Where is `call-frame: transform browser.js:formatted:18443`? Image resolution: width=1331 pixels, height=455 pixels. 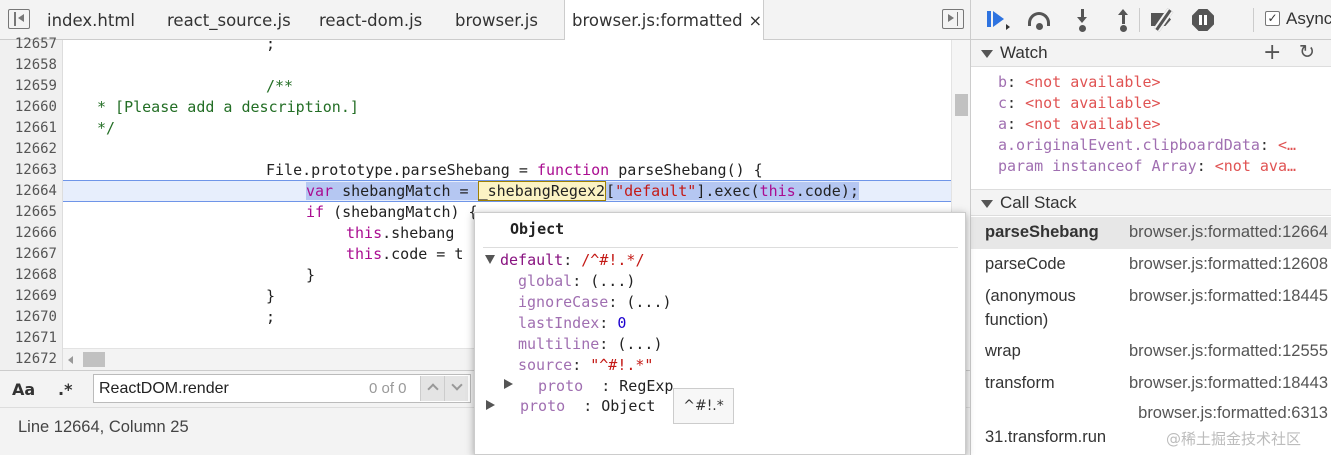
call-frame: transform browser.js:formatted:18443 is located at coordinates (1151, 384).